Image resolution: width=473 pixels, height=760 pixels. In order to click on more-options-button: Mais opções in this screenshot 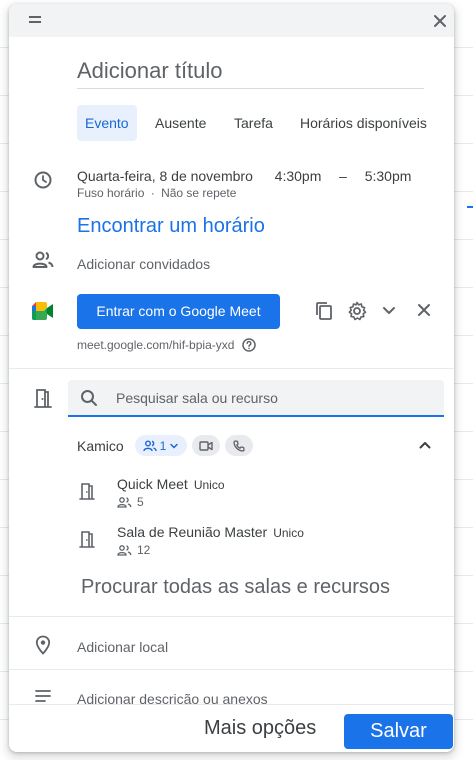, I will do `click(260, 728)`.